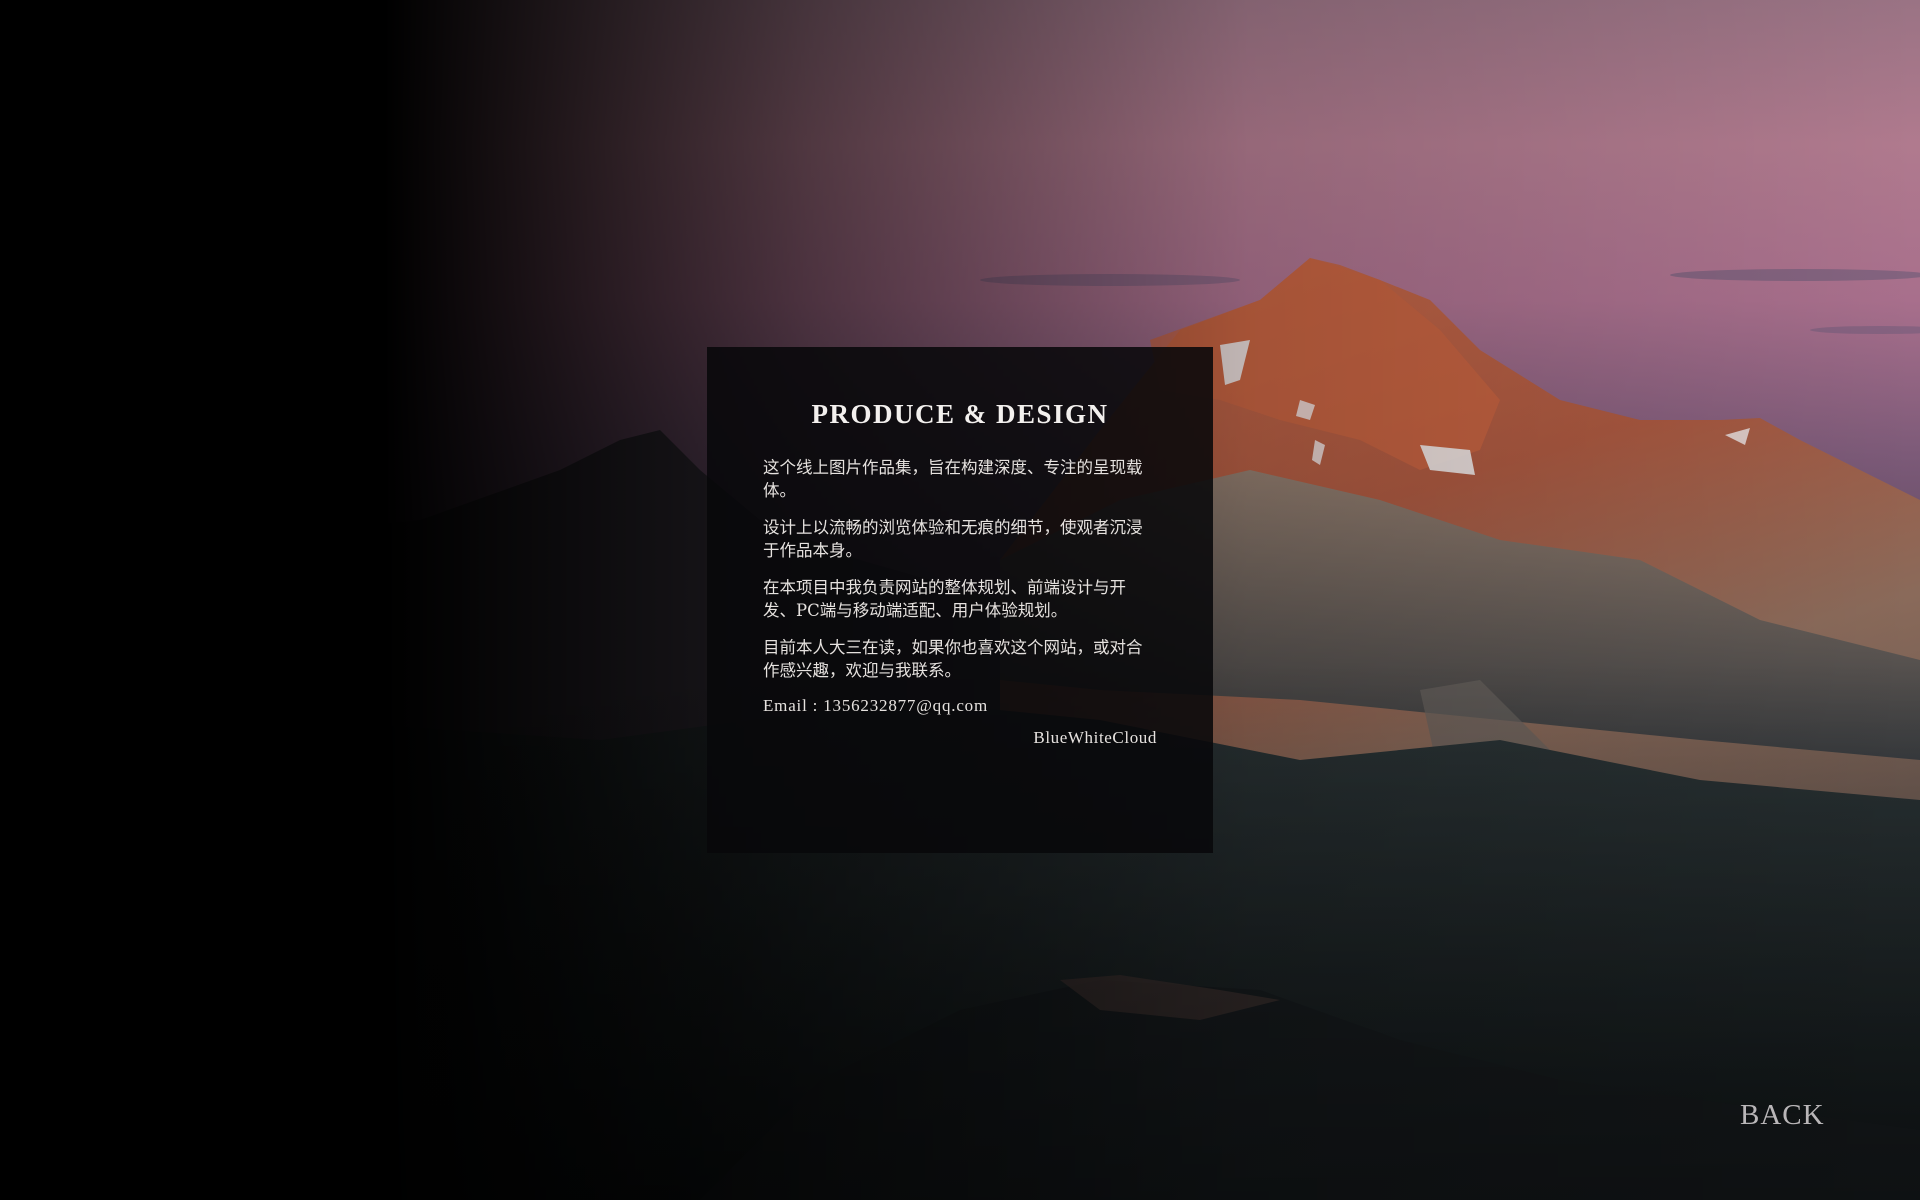  What do you see at coordinates (953, 479) in the screenshot?
I see `info-paragraph-1: 这个线上图片作品集，旨在构建深度、专注的呈现载体。` at bounding box center [953, 479].